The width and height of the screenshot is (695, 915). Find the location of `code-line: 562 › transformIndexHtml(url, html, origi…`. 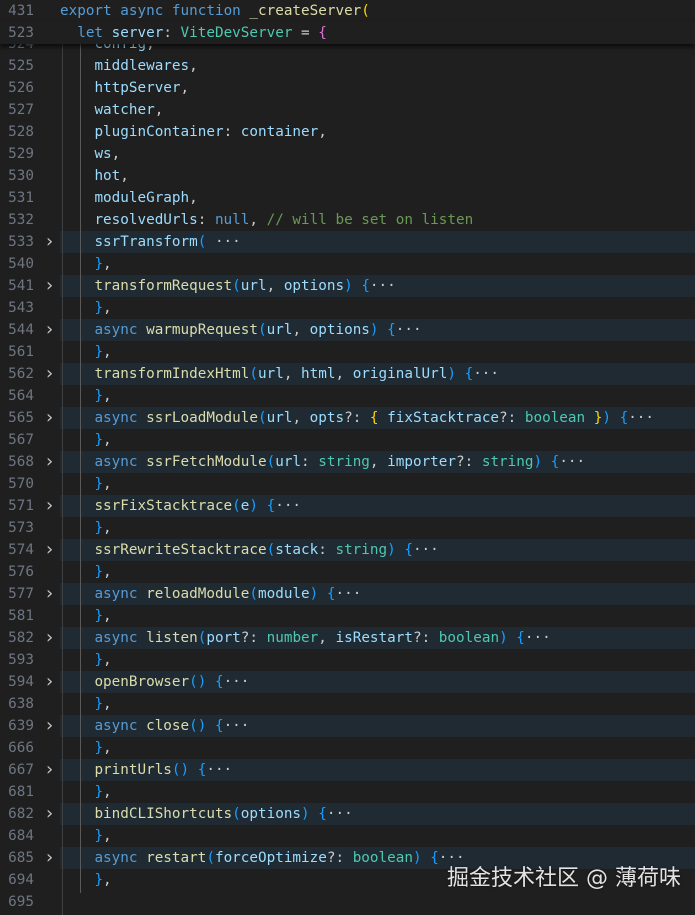

code-line: 562 › transformIndexHtml(url, html, origi… is located at coordinates (347, 374).